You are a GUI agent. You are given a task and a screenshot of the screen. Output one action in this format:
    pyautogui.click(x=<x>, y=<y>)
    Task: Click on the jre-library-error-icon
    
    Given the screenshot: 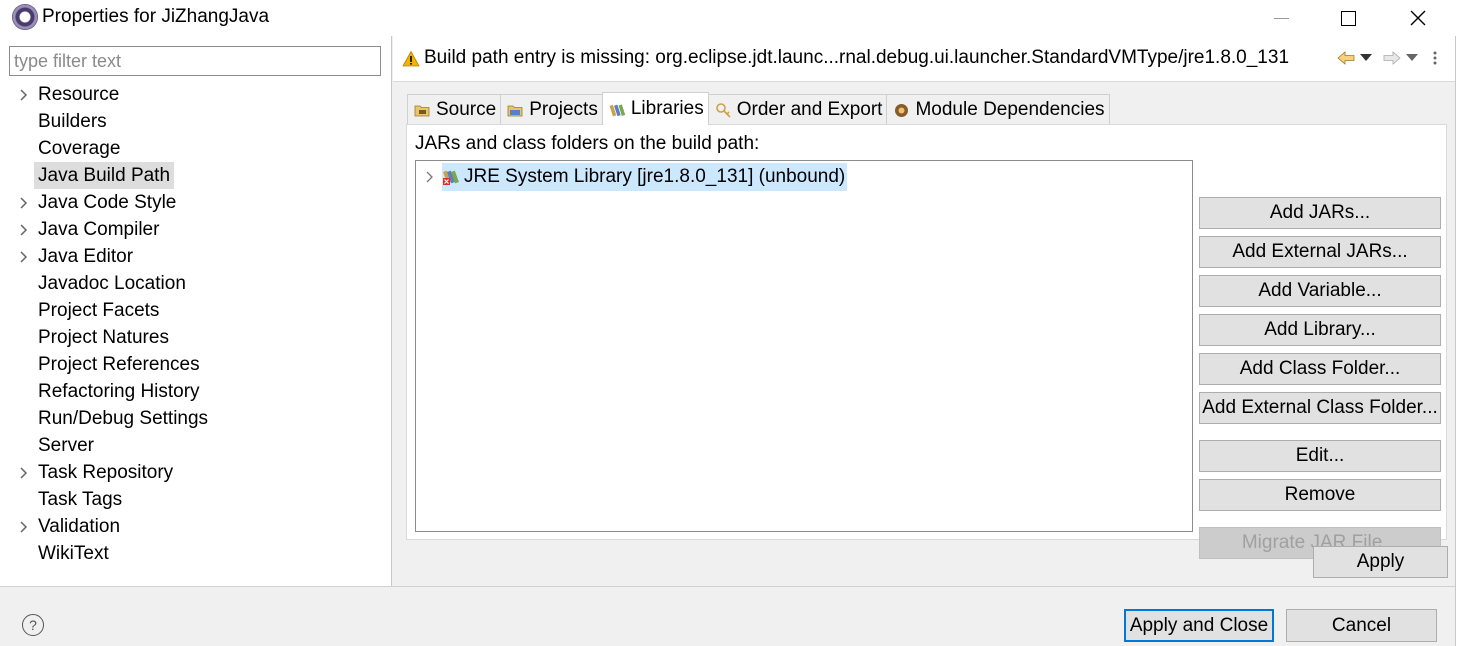 What is the action you would take?
    pyautogui.click(x=451, y=177)
    